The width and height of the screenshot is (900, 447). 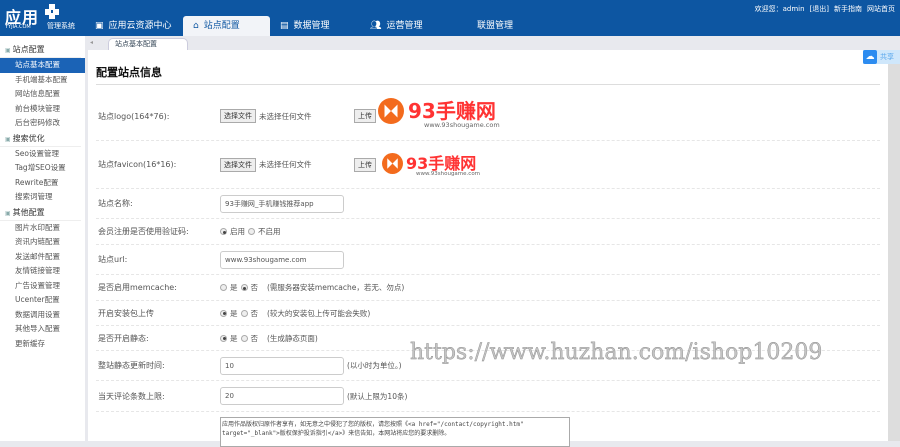 What do you see at coordinates (42, 154) in the screenshot?
I see `sidebar-item: Seo设置管理` at bounding box center [42, 154].